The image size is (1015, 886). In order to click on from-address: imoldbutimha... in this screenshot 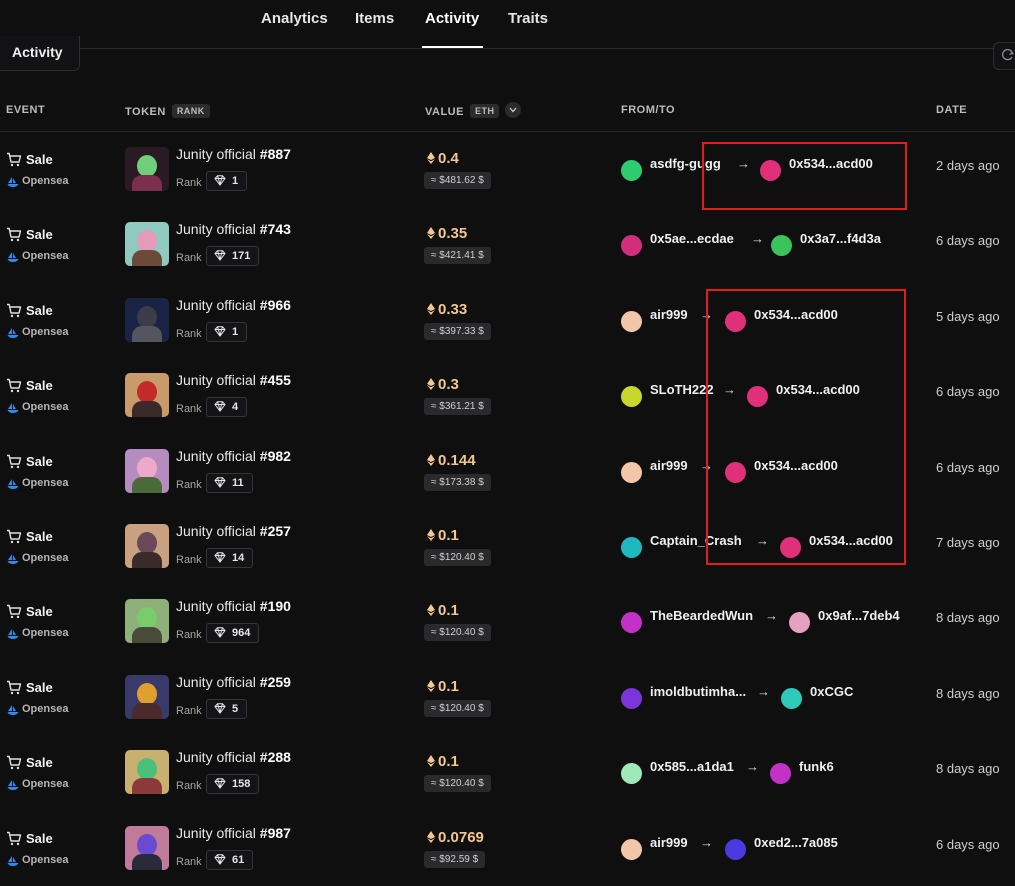, I will do `click(698, 691)`.